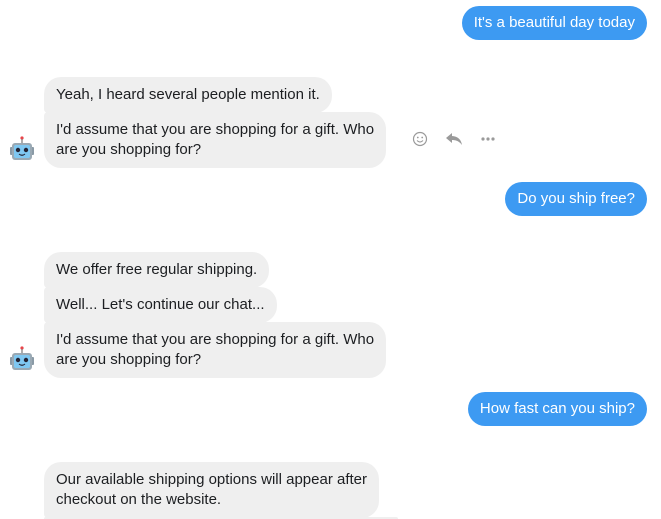 Image resolution: width=661 pixels, height=519 pixels. I want to click on reply-button, so click(454, 139).